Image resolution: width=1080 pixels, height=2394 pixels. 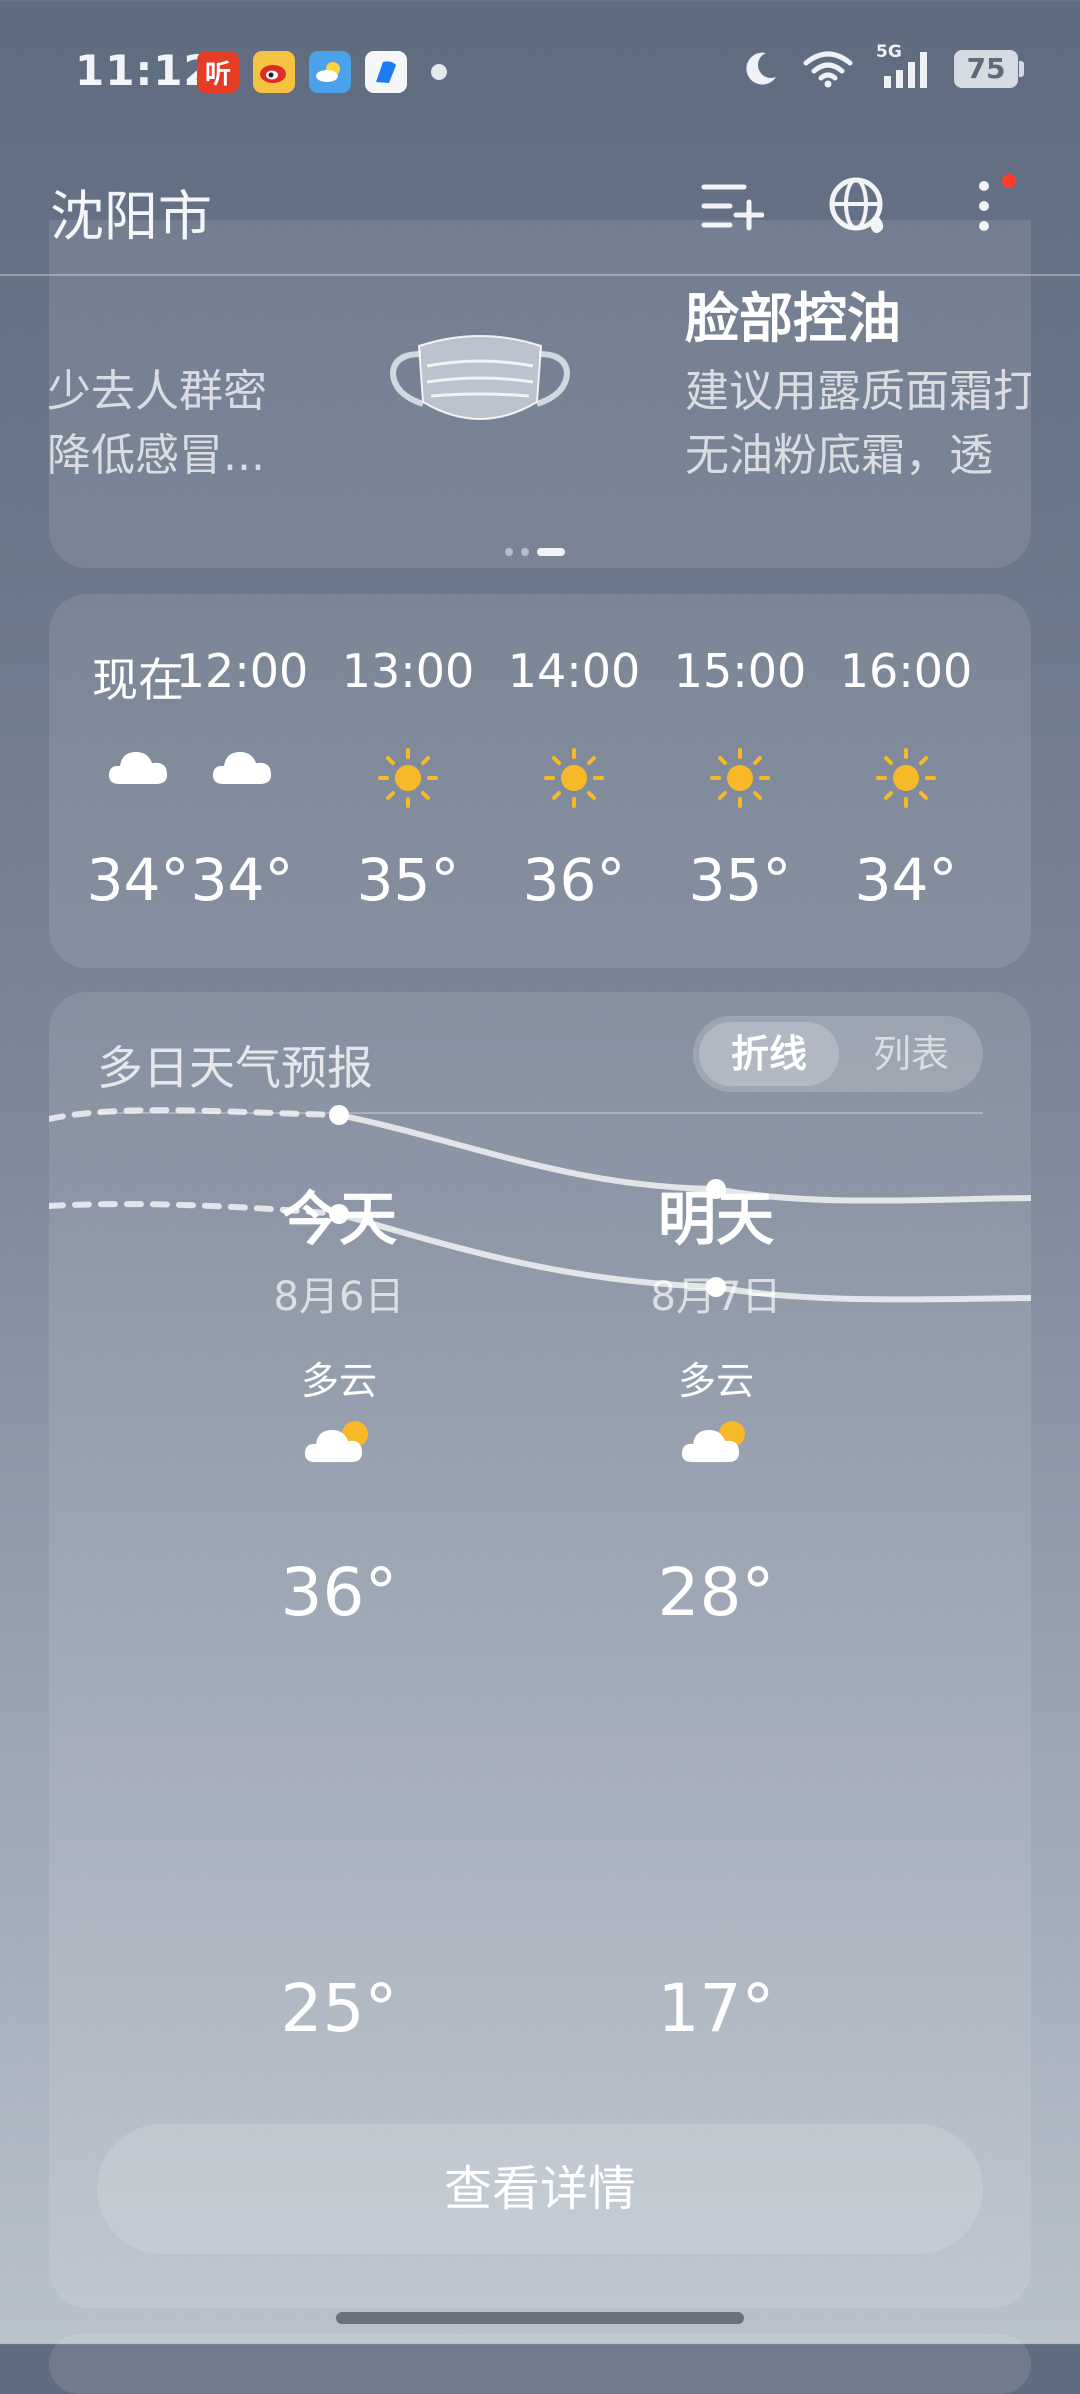 What do you see at coordinates (339, 1115) in the screenshot?
I see `high-temp-point-today` at bounding box center [339, 1115].